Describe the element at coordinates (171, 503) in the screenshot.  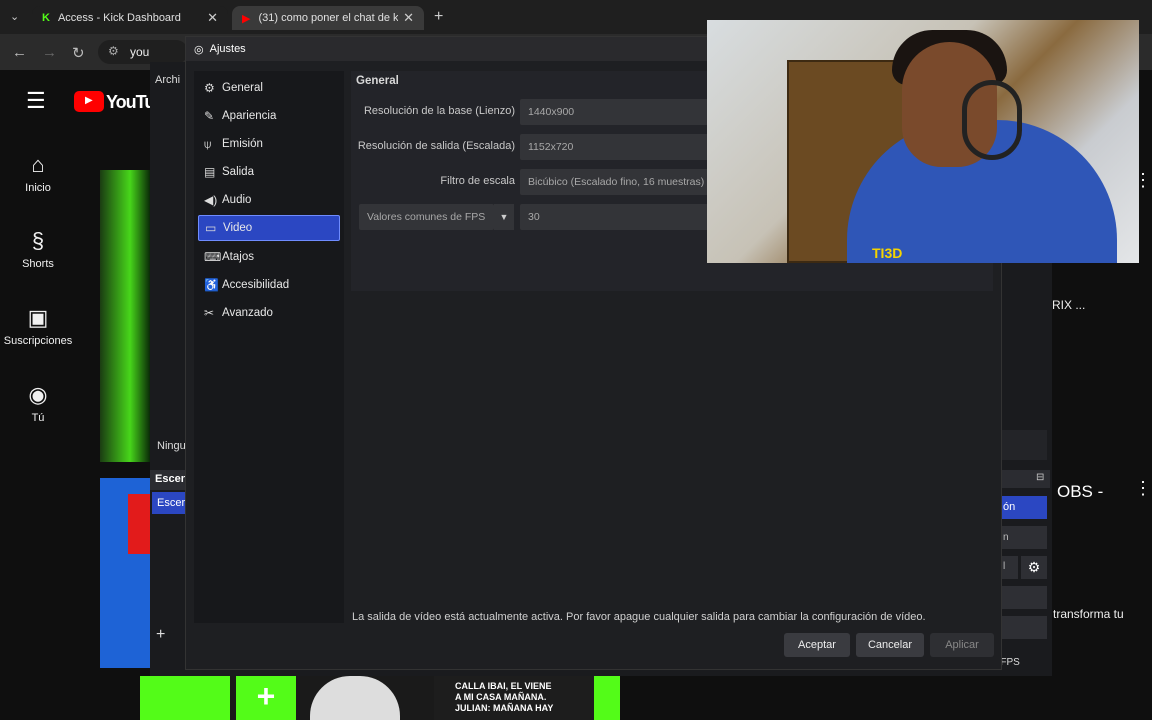
I see `scene-item-label: Escer` at that location.